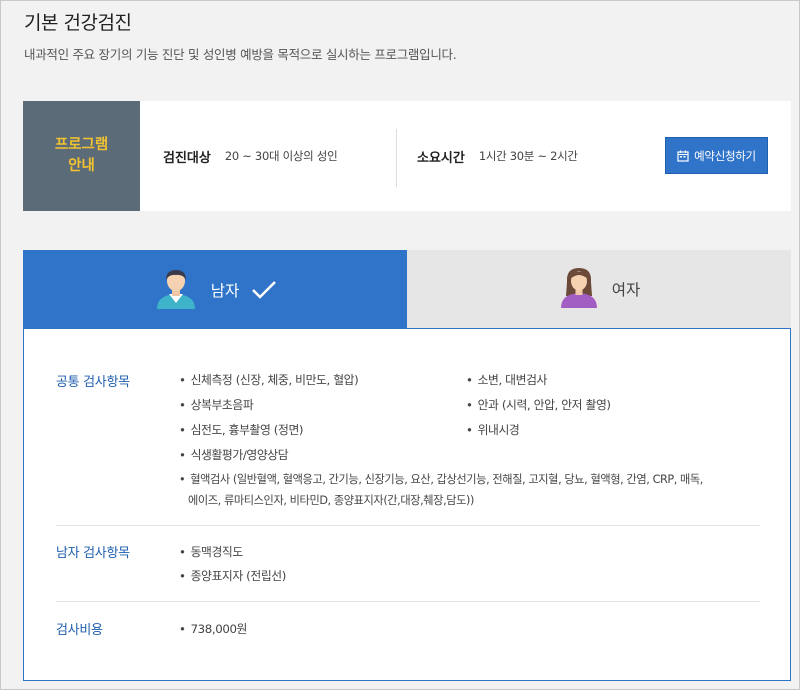 The width and height of the screenshot is (800, 690). Describe the element at coordinates (493, 429) in the screenshot. I see `list-item: 위내시경` at that location.